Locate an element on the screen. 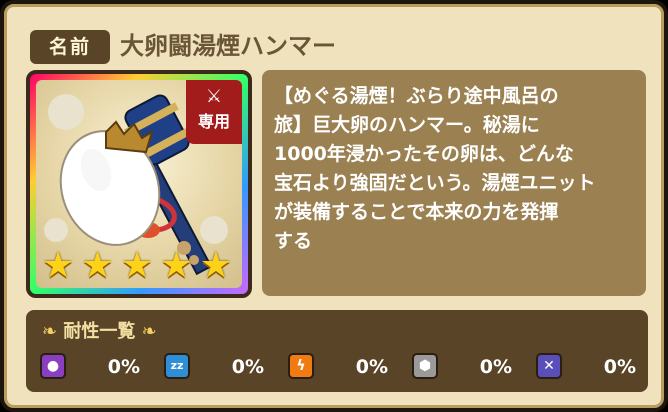 The width and height of the screenshot is (668, 412). left-ornament-icon: ❧ is located at coordinates (50, 331).